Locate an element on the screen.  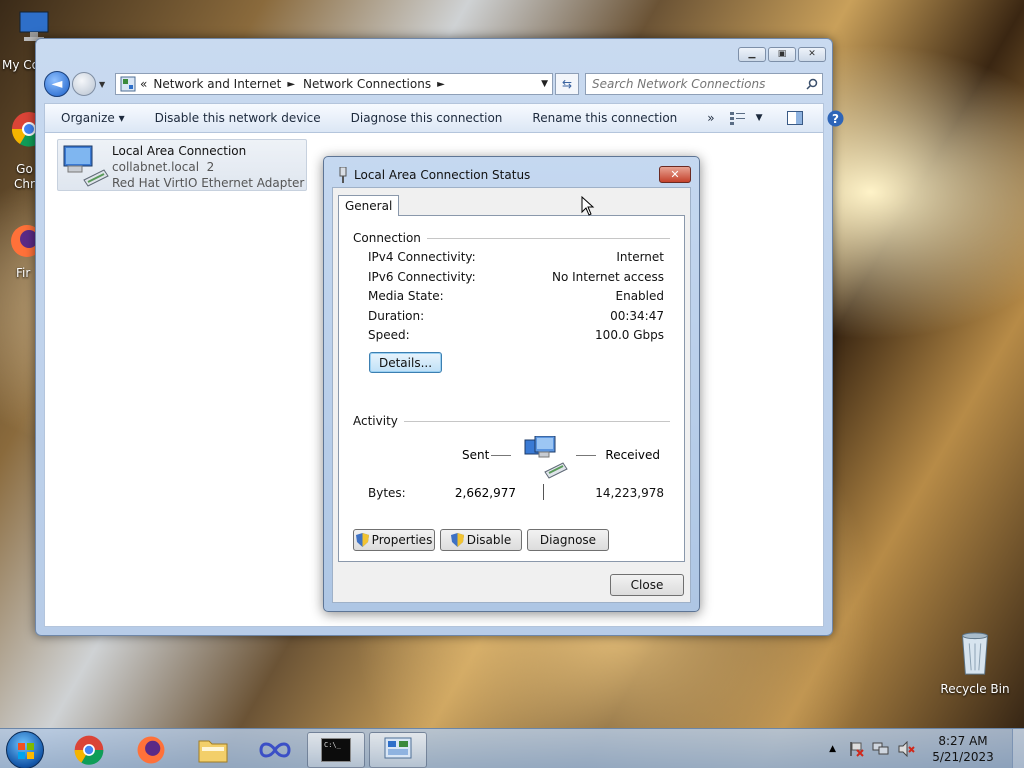
close-button: Close is located at coordinates (647, 585).